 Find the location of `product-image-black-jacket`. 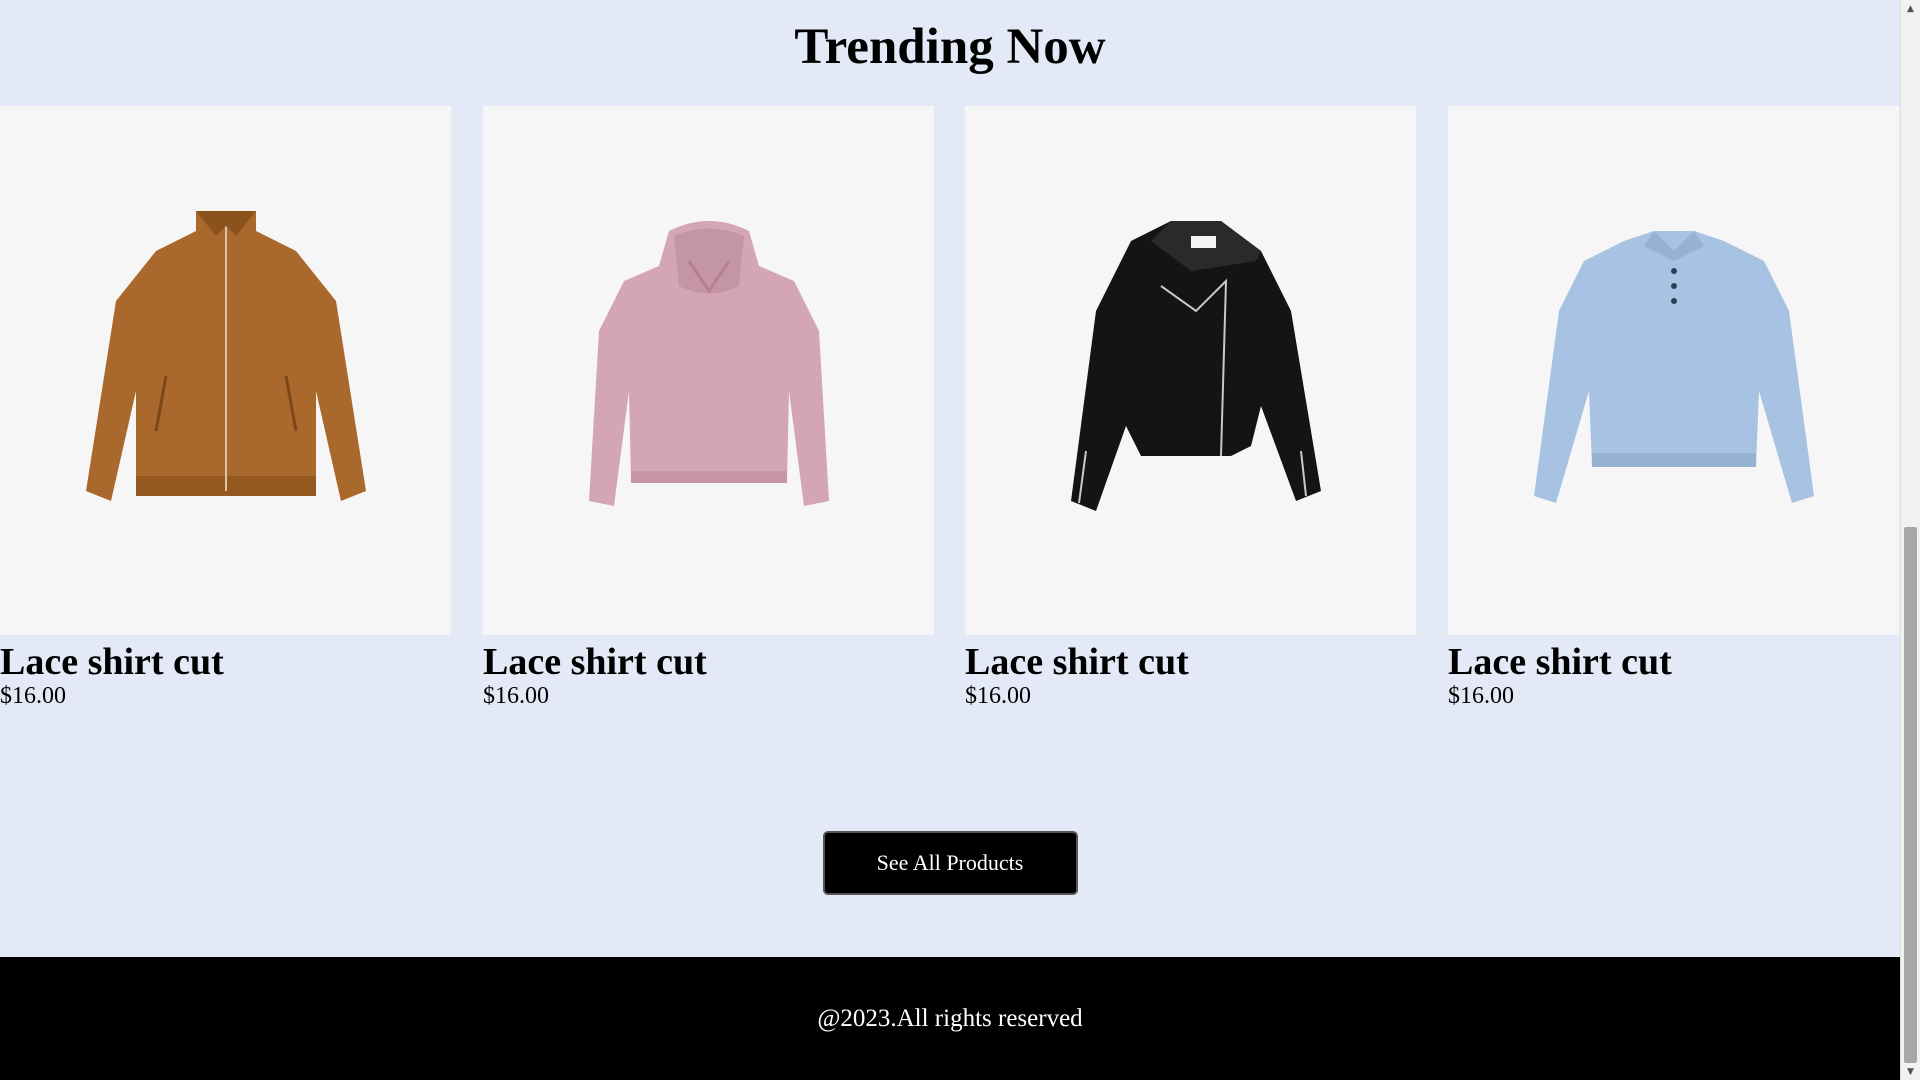

product-image-black-jacket is located at coordinates (1190, 370).